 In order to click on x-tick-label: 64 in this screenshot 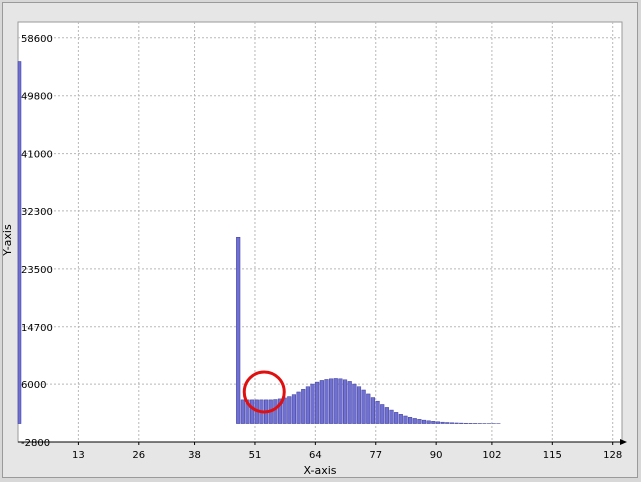, I will do `click(315, 455)`.